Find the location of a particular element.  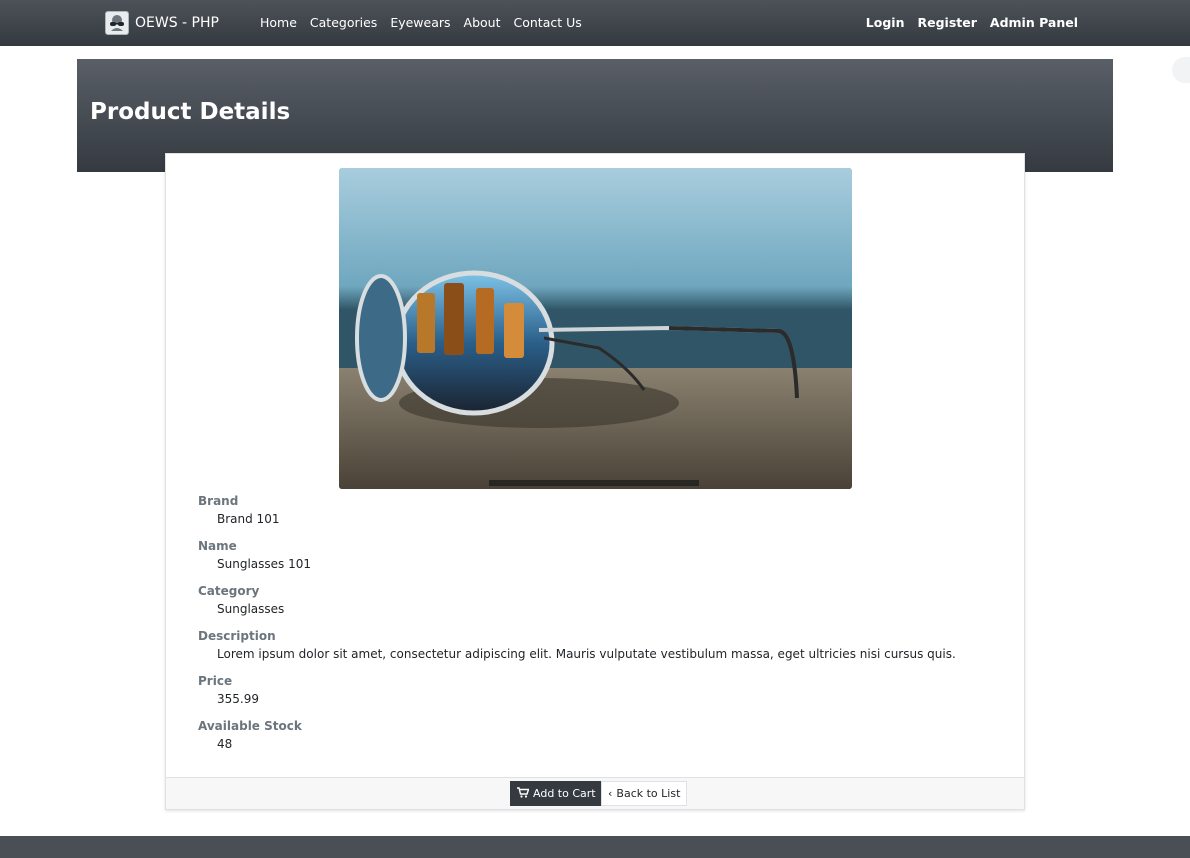

account-nav: Login Register Admin Panel is located at coordinates (965, 22).